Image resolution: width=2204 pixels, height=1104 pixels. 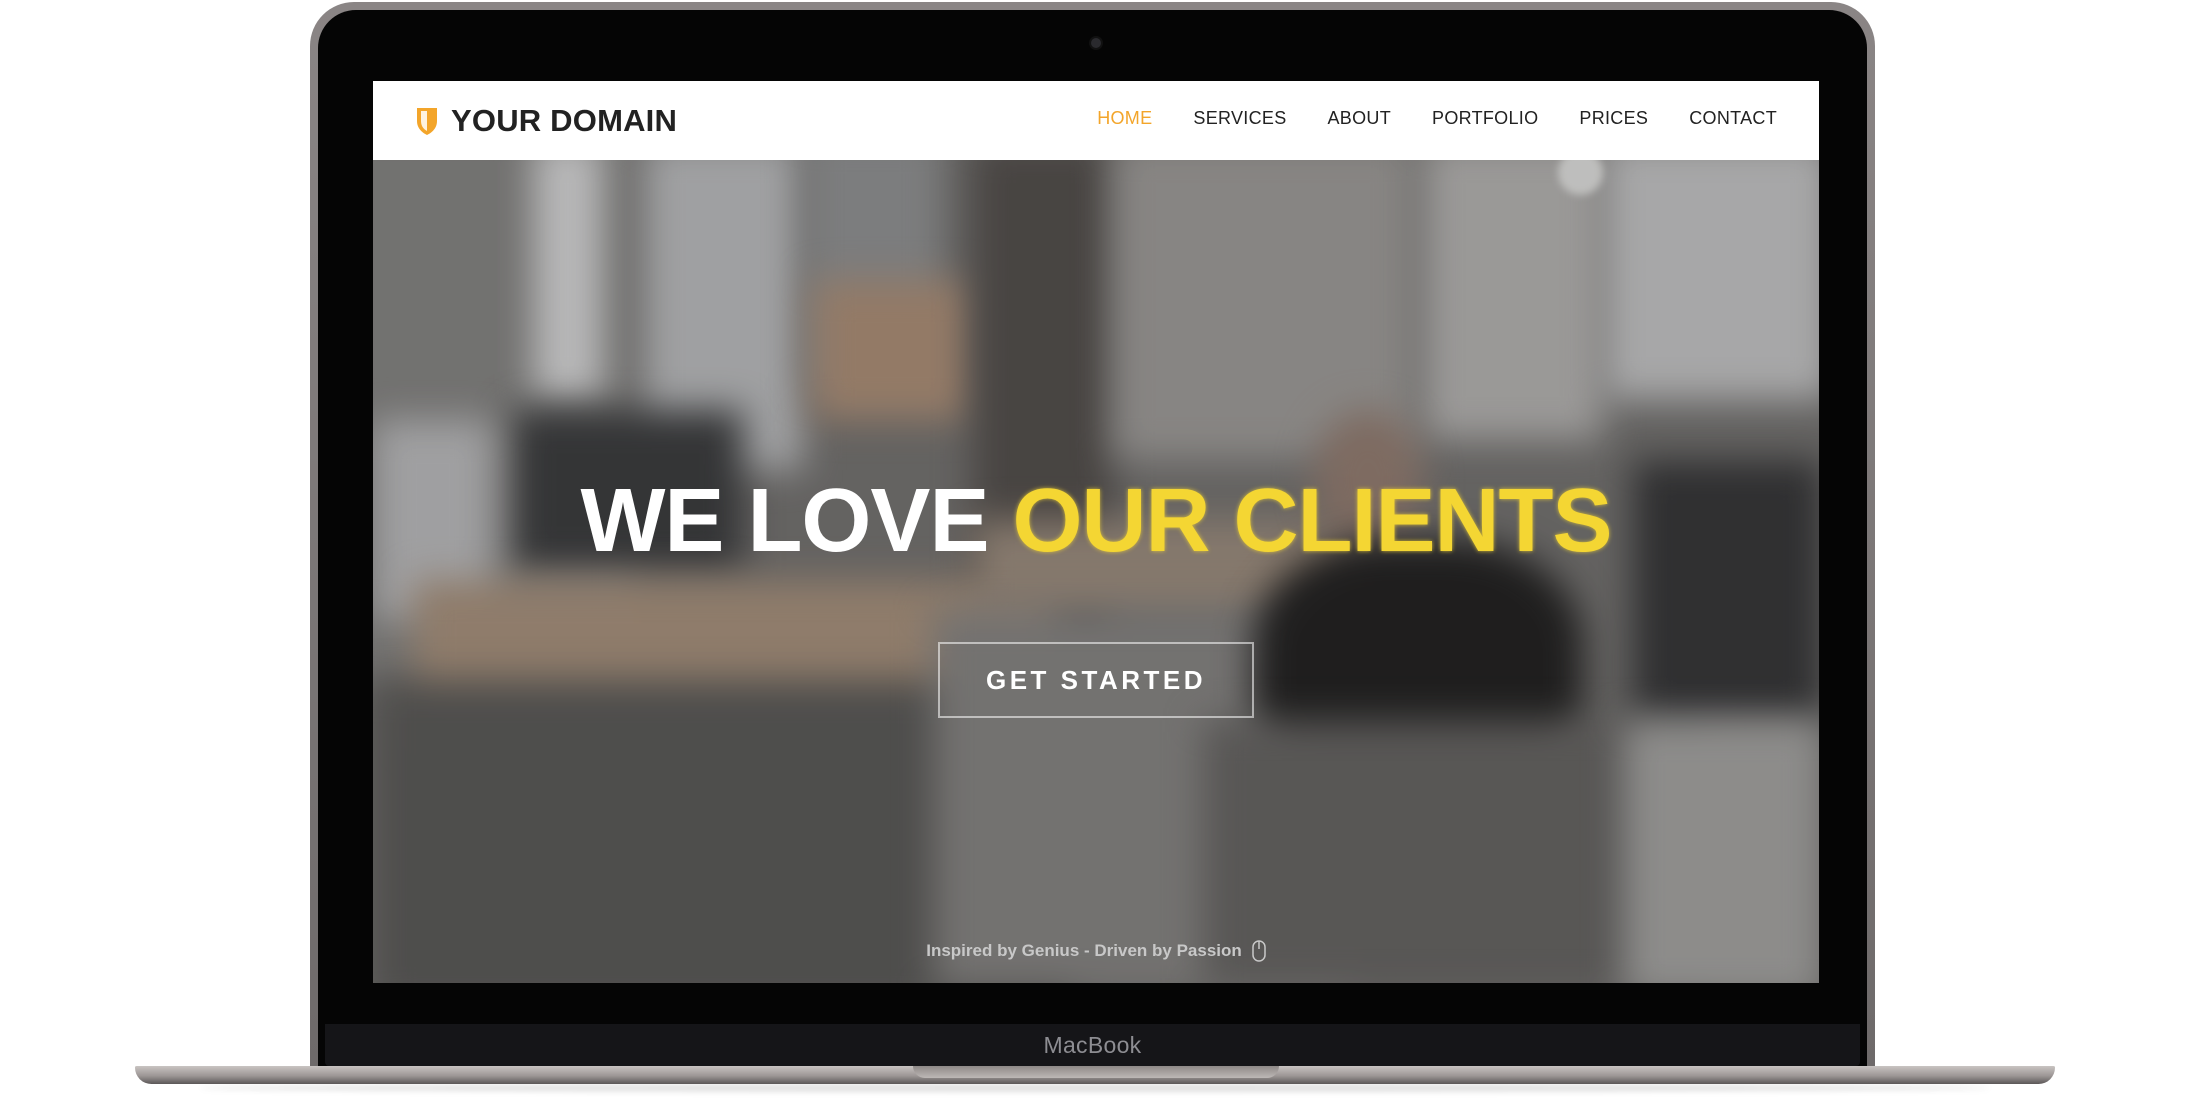 I want to click on nav-about: ABOUT, so click(x=1360, y=118).